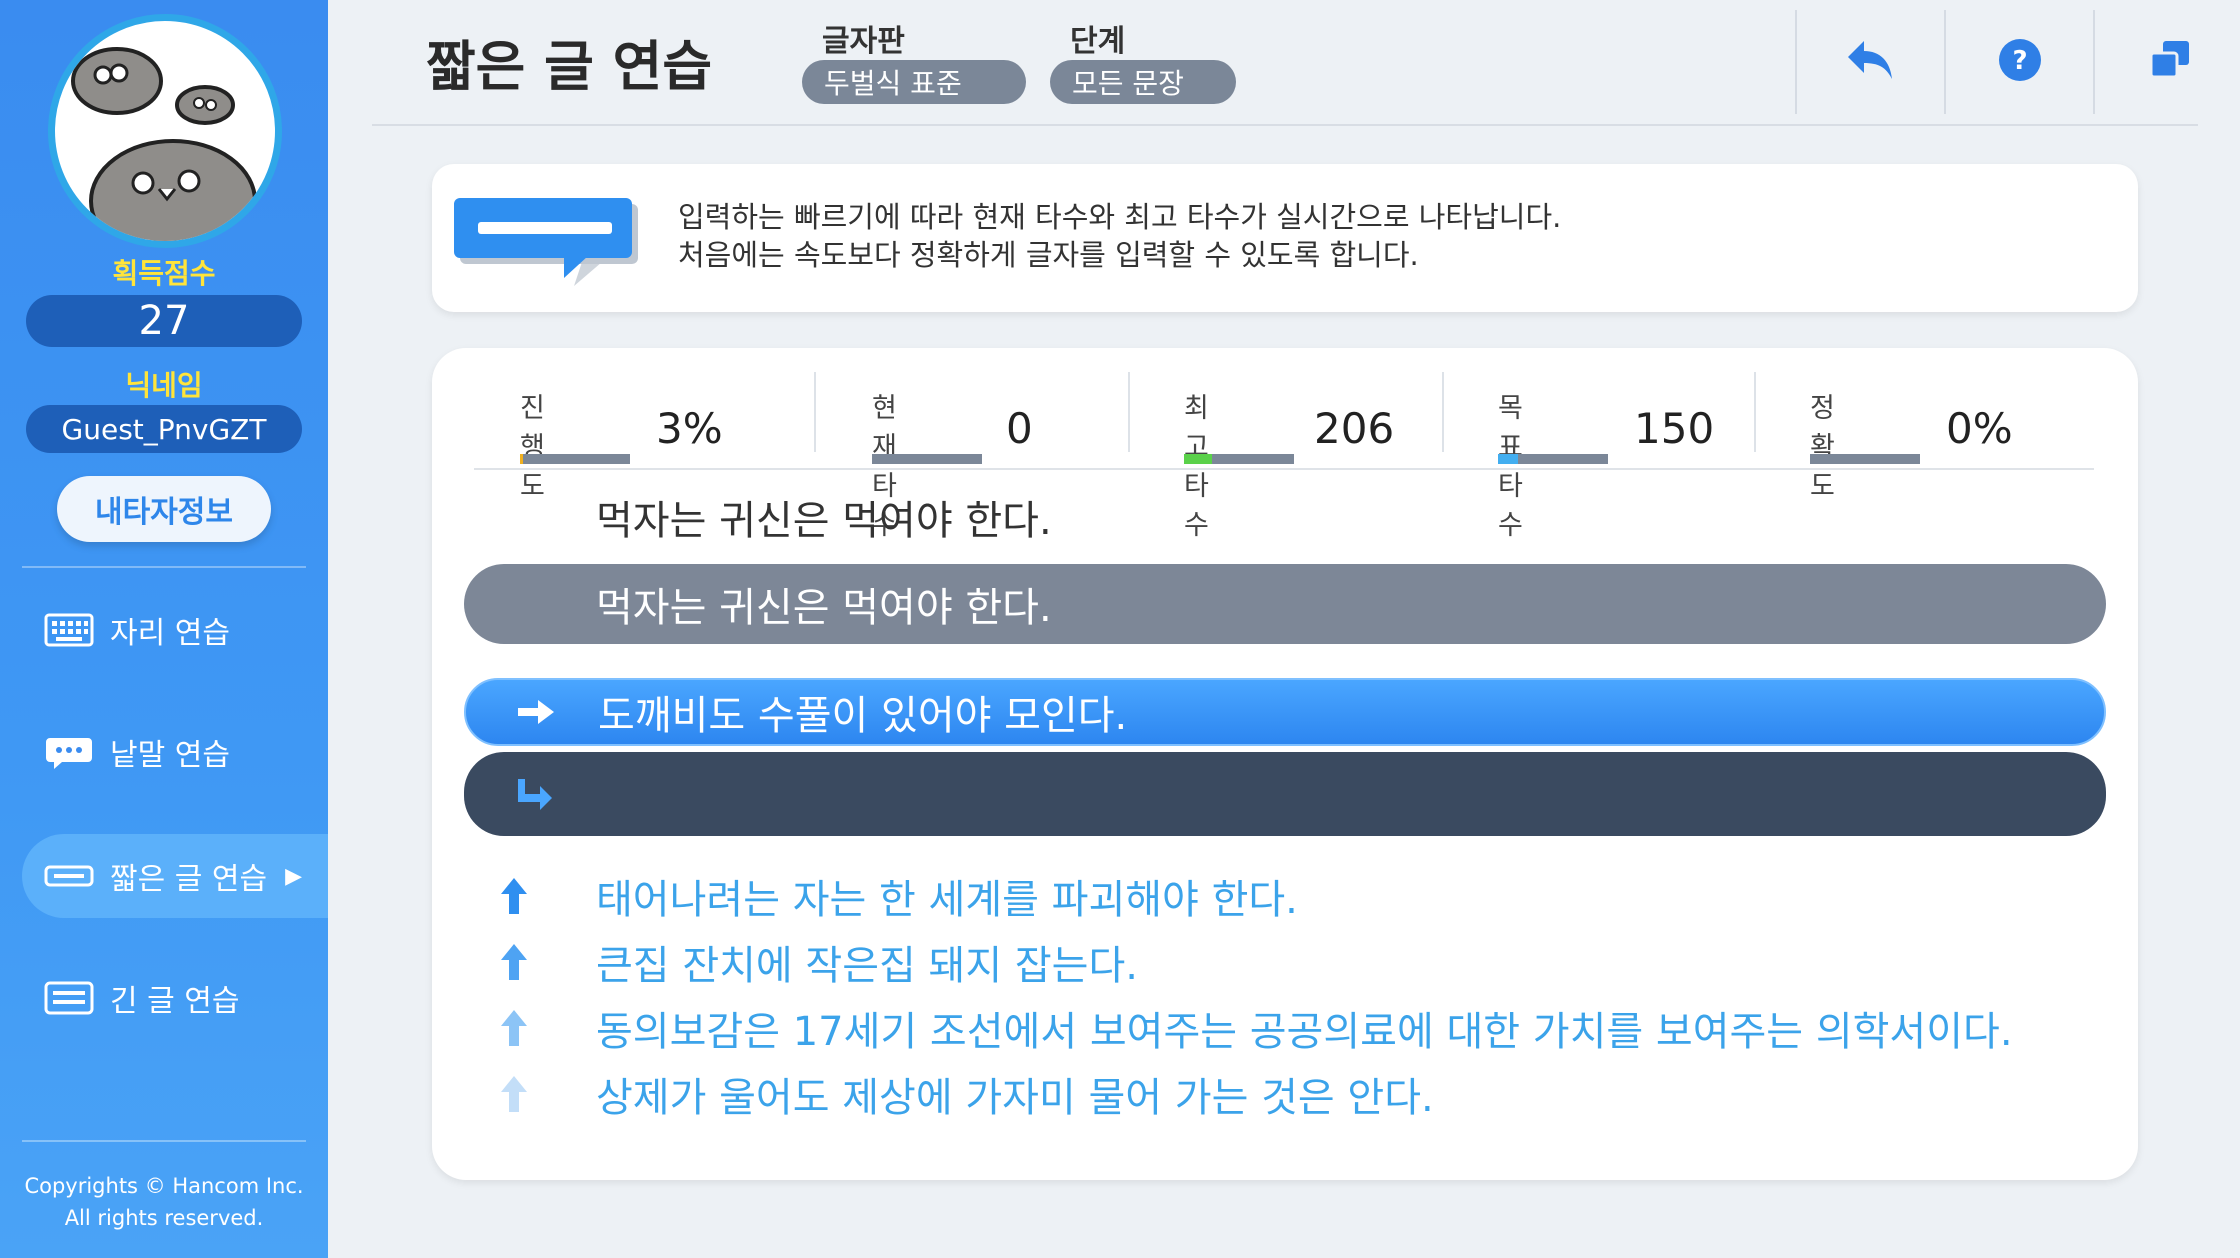 The image size is (2240, 1258). Describe the element at coordinates (69, 998) in the screenshot. I see `long-text-icon` at that location.